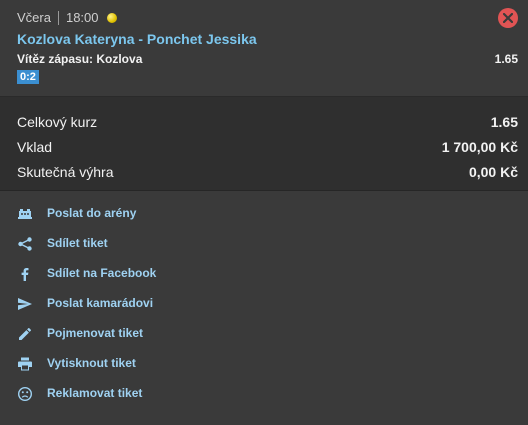 The height and width of the screenshot is (425, 528). I want to click on action-label: Pojmenovat tiket, so click(95, 333).